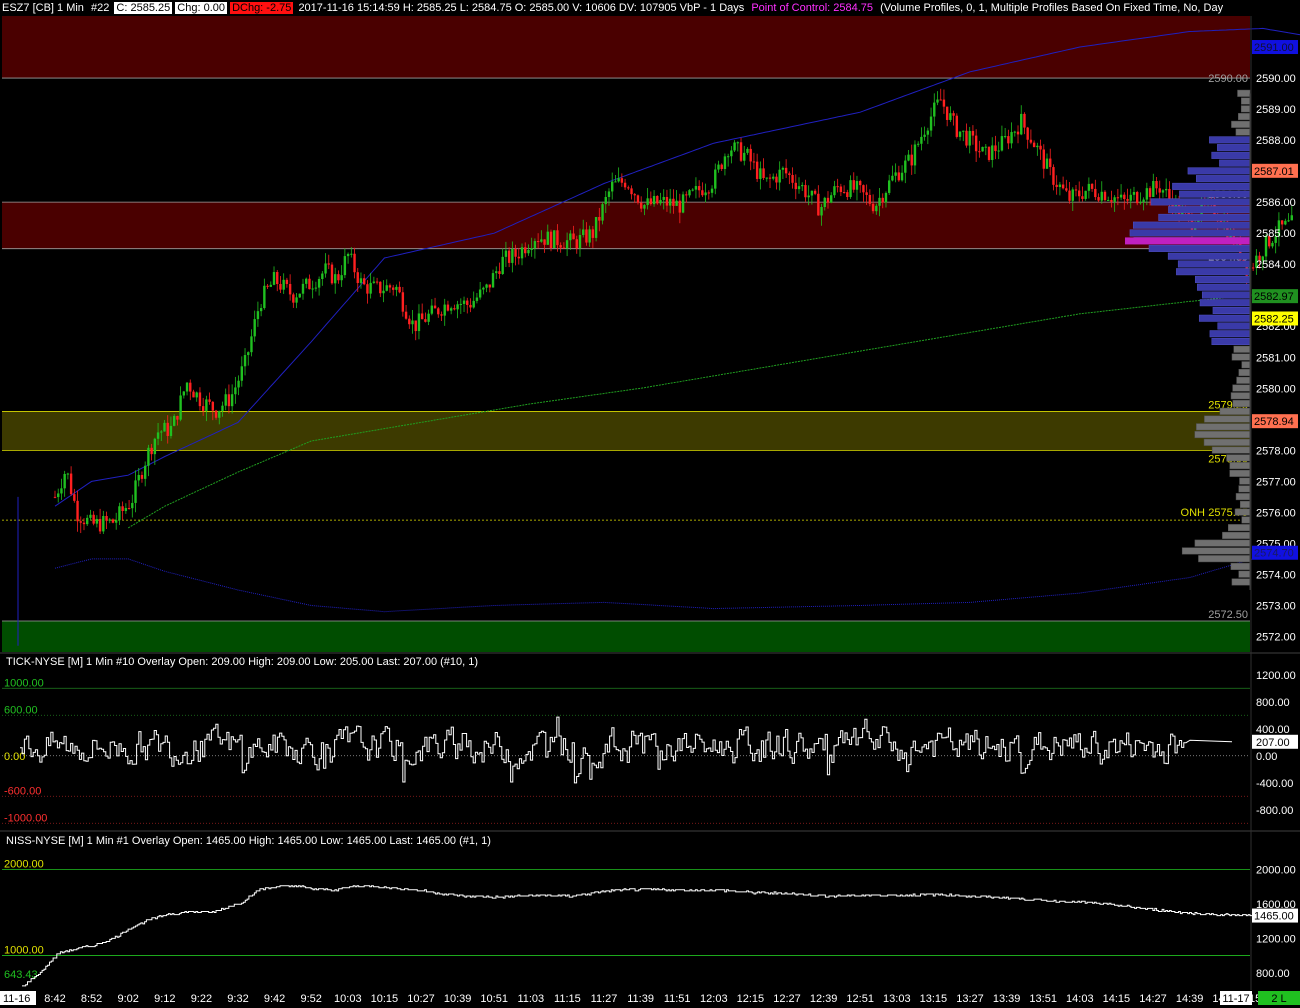 The width and height of the screenshot is (1300, 1008). I want to click on x-tick-22: 12:51, so click(860, 999).